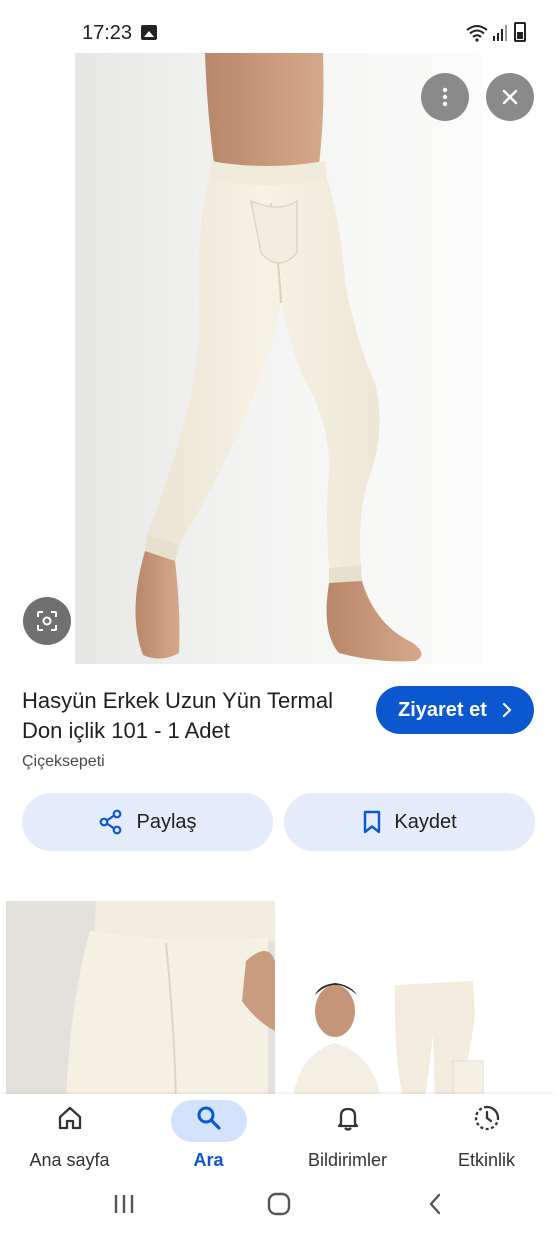  I want to click on save-button: Kaydet, so click(409, 822).